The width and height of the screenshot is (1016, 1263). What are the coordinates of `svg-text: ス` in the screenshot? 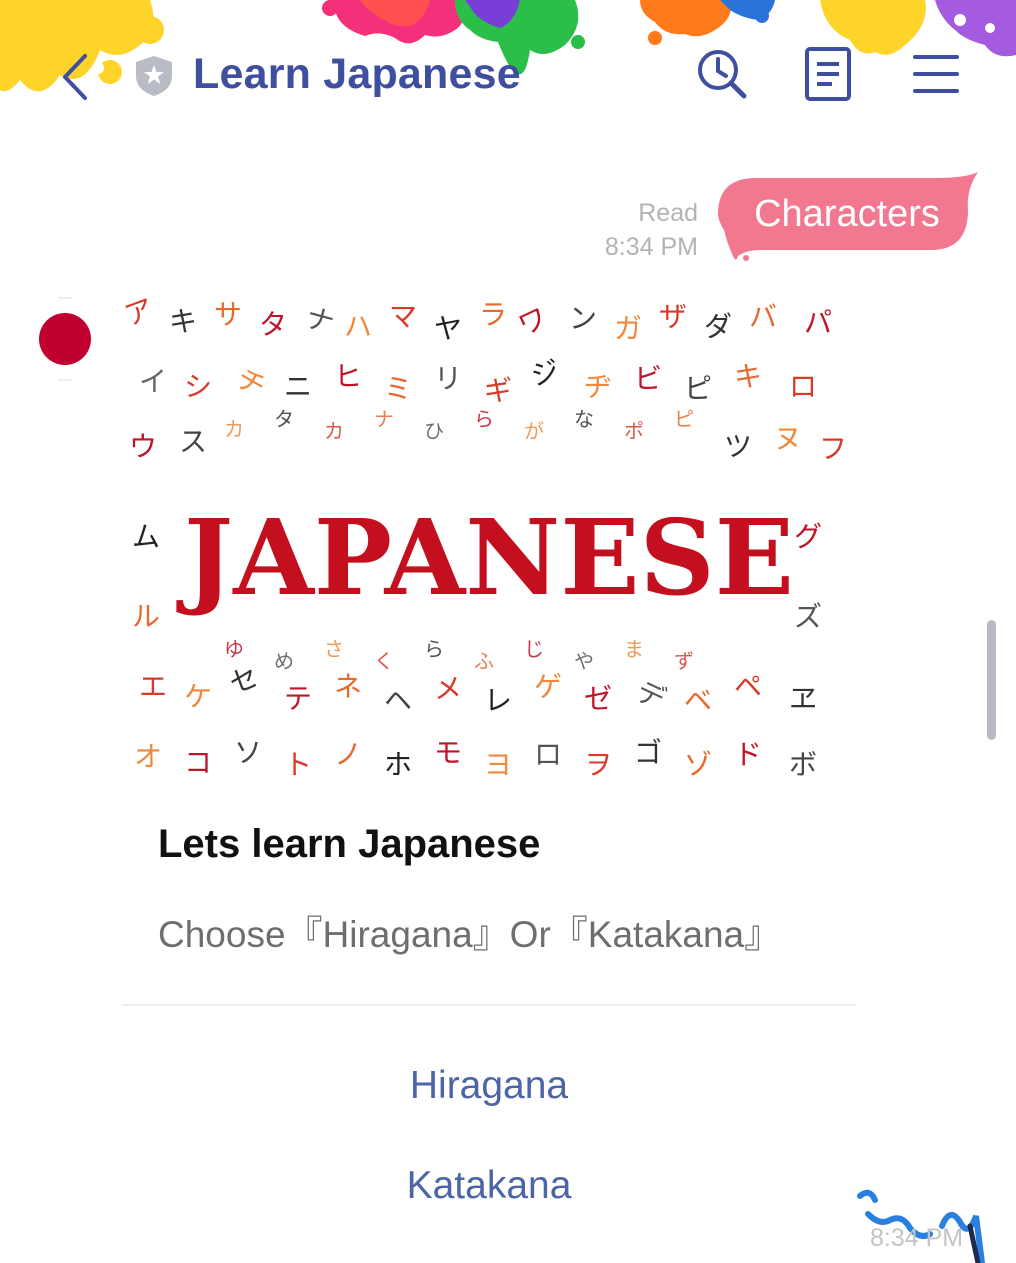 It's located at (193, 441).